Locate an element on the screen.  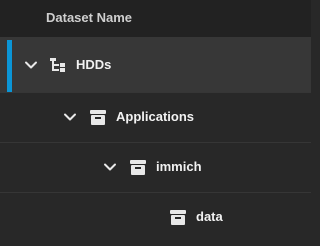
tree-row-label: Applications is located at coordinates (155, 116).